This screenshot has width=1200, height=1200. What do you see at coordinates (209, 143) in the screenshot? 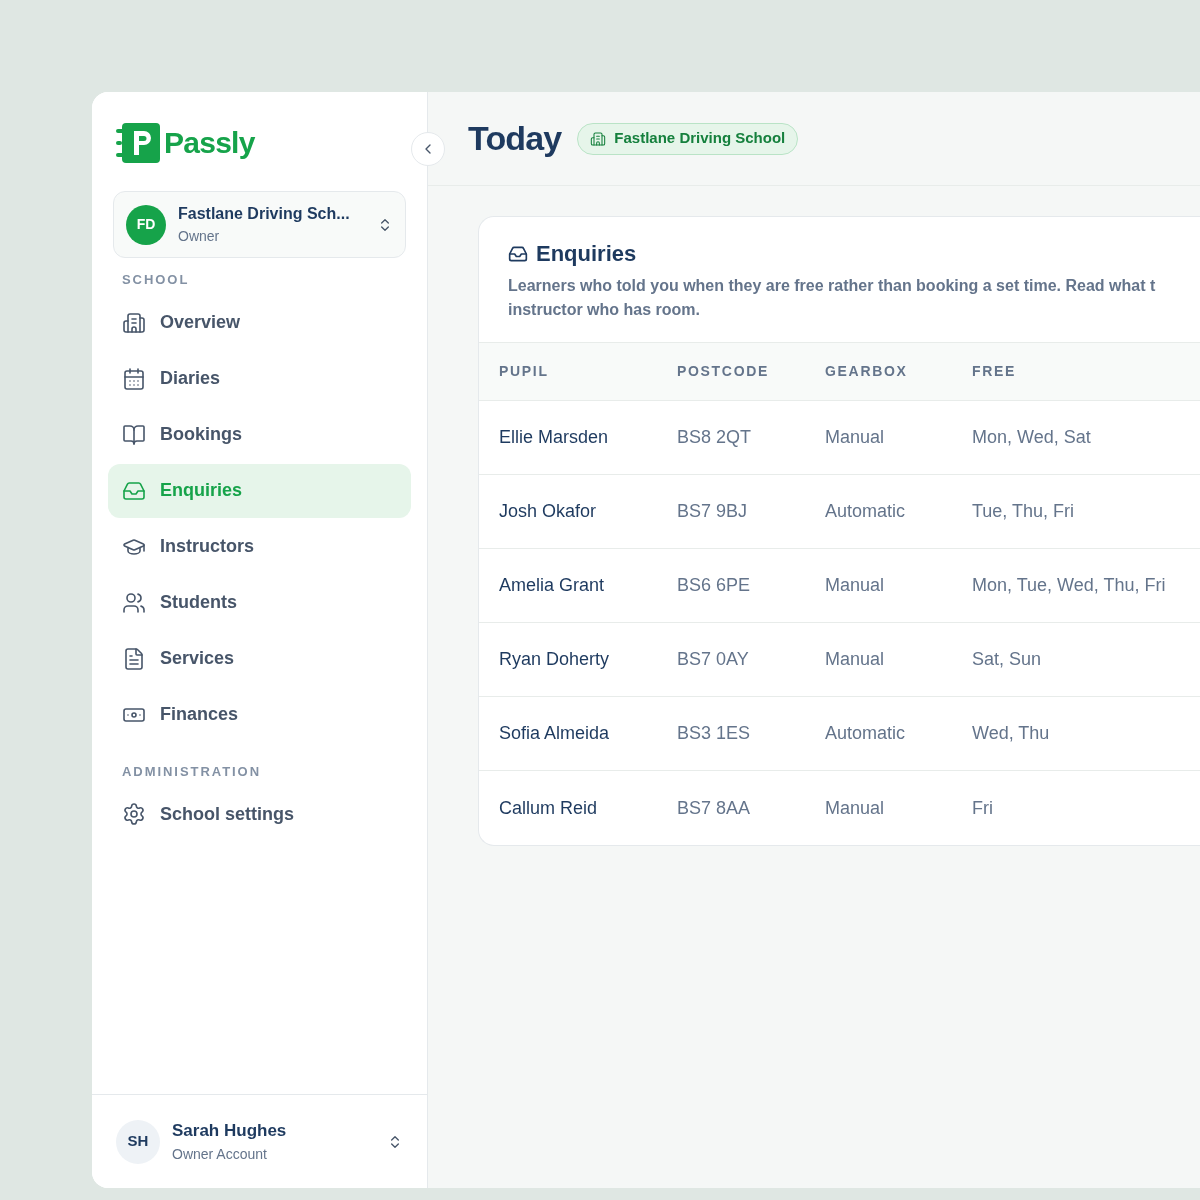
I see `logo-text: Passly` at bounding box center [209, 143].